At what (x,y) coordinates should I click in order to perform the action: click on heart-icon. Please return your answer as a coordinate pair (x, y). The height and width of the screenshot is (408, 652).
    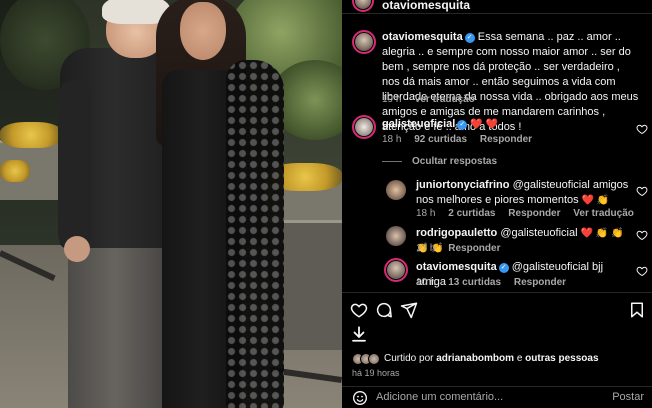
    Looking at the image, I should click on (359, 310).